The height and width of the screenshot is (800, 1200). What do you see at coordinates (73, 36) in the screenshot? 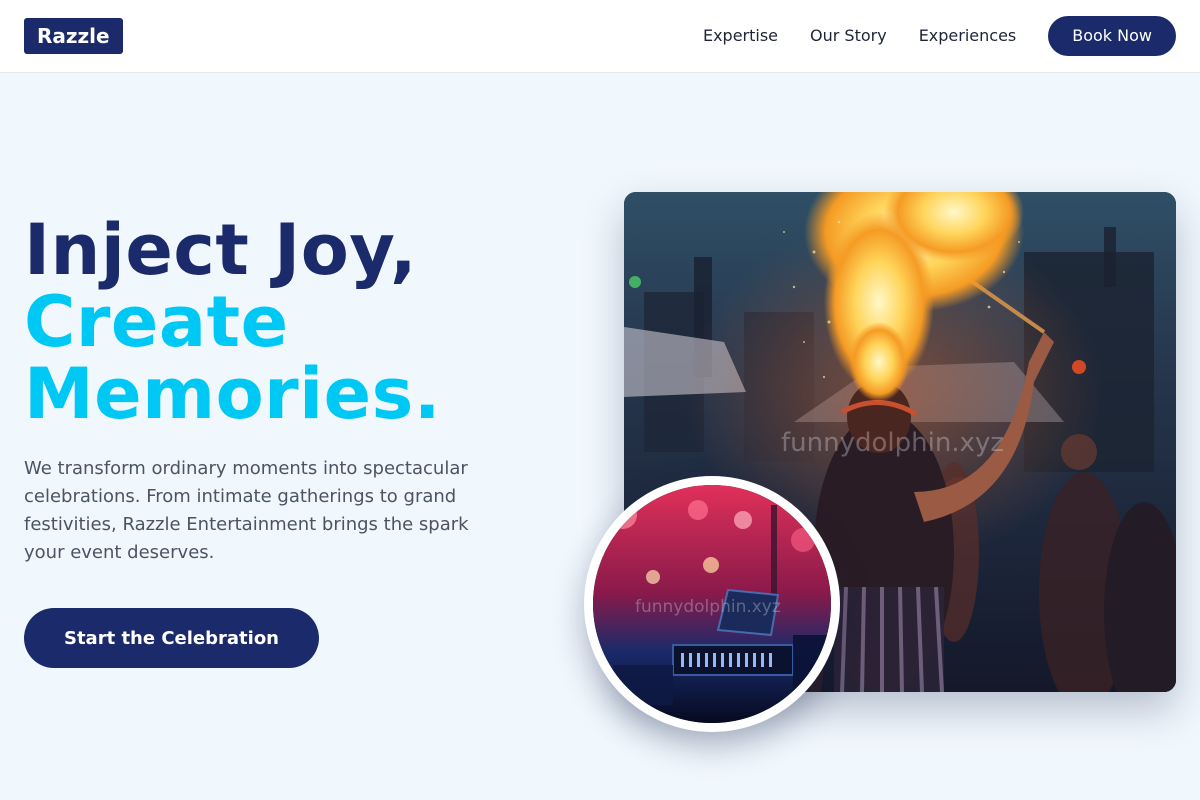
I see `logo: Razzle` at bounding box center [73, 36].